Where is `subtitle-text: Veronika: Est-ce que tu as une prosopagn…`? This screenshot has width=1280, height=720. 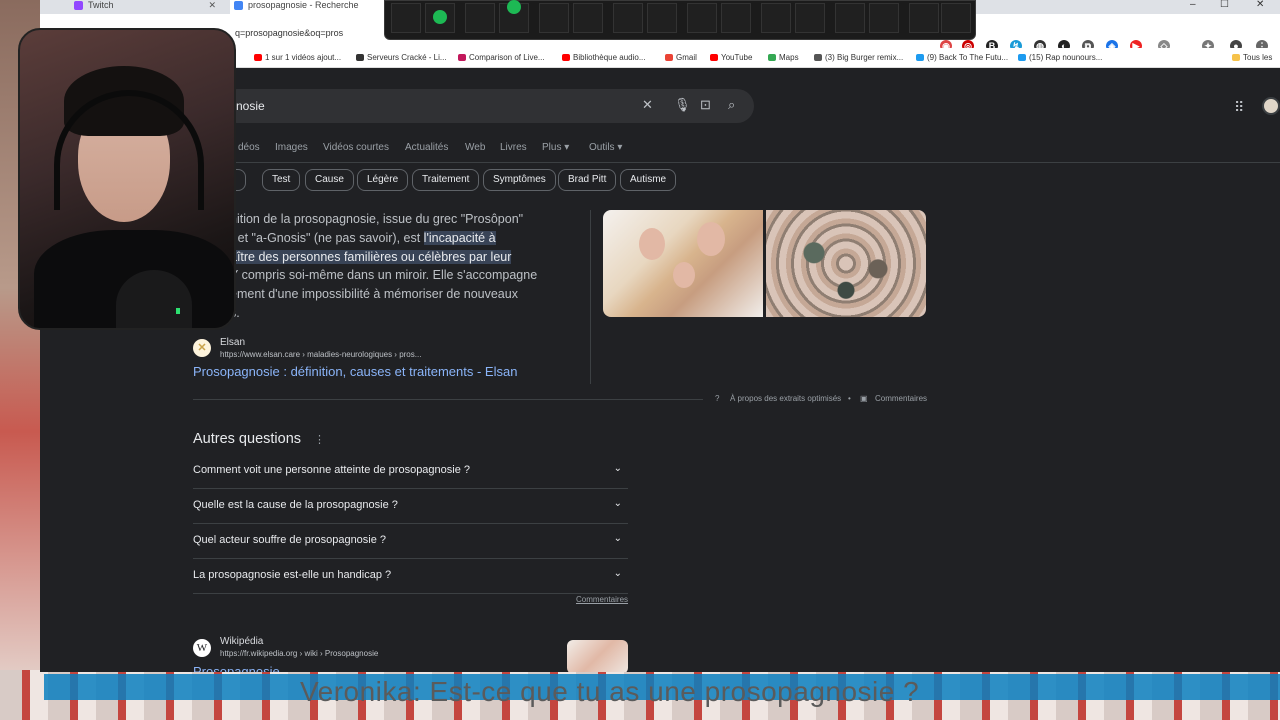 subtitle-text: Veronika: Est-ce que tu as une prosopagn… is located at coordinates (610, 691).